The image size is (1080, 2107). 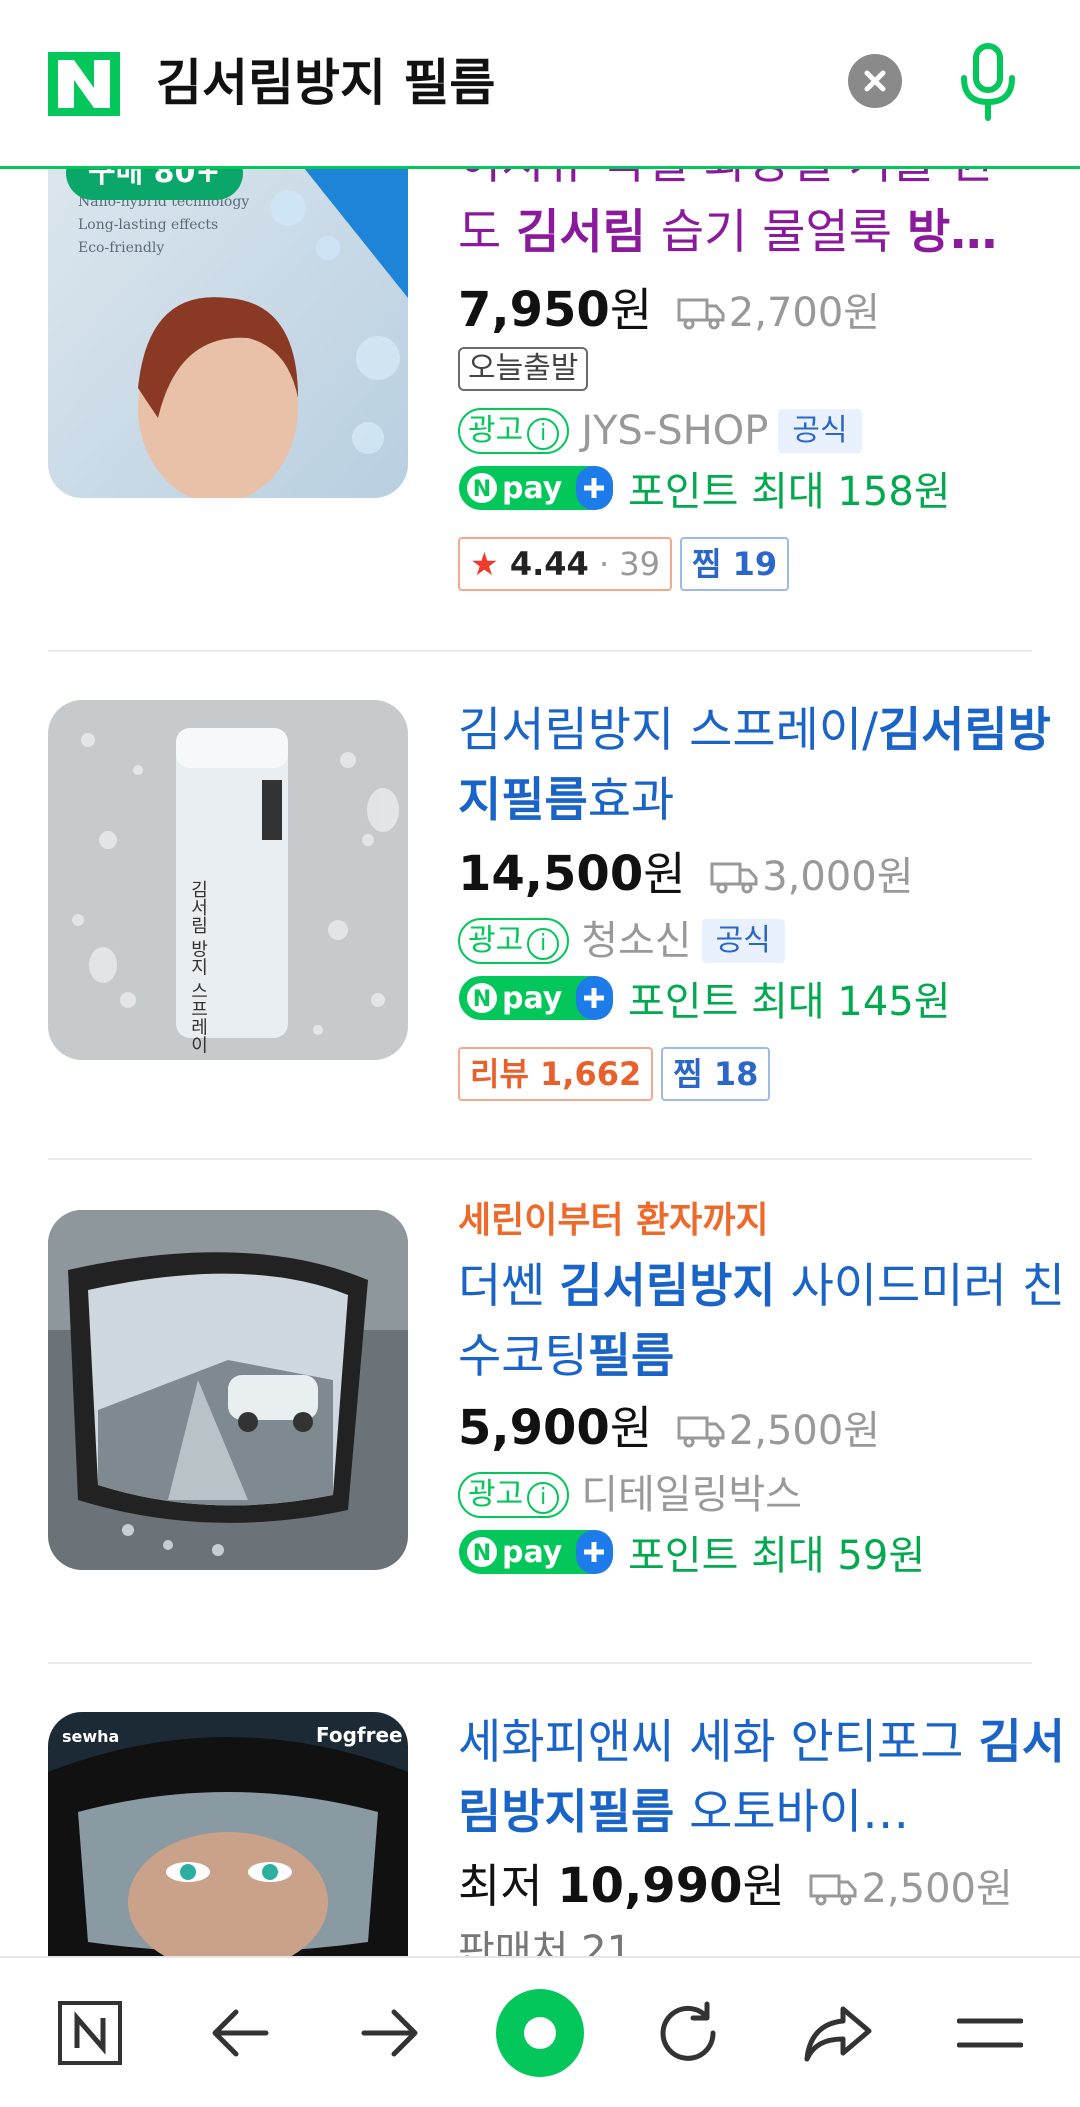 What do you see at coordinates (565, 564) in the screenshot?
I see `rating-badge: ★ 4.44 · 39` at bounding box center [565, 564].